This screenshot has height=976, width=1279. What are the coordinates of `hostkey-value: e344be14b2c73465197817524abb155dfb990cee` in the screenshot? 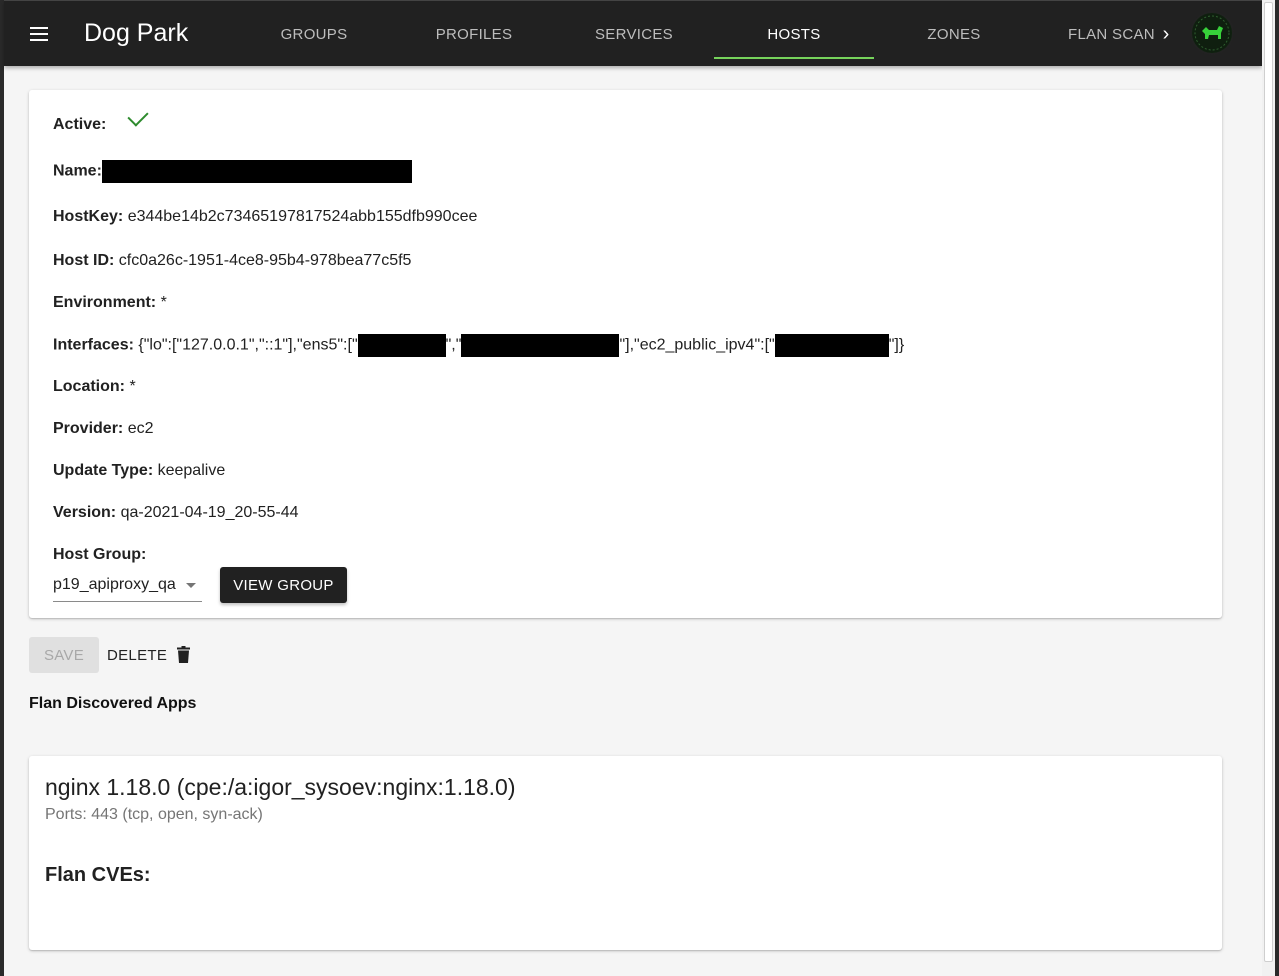 It's located at (302, 216).